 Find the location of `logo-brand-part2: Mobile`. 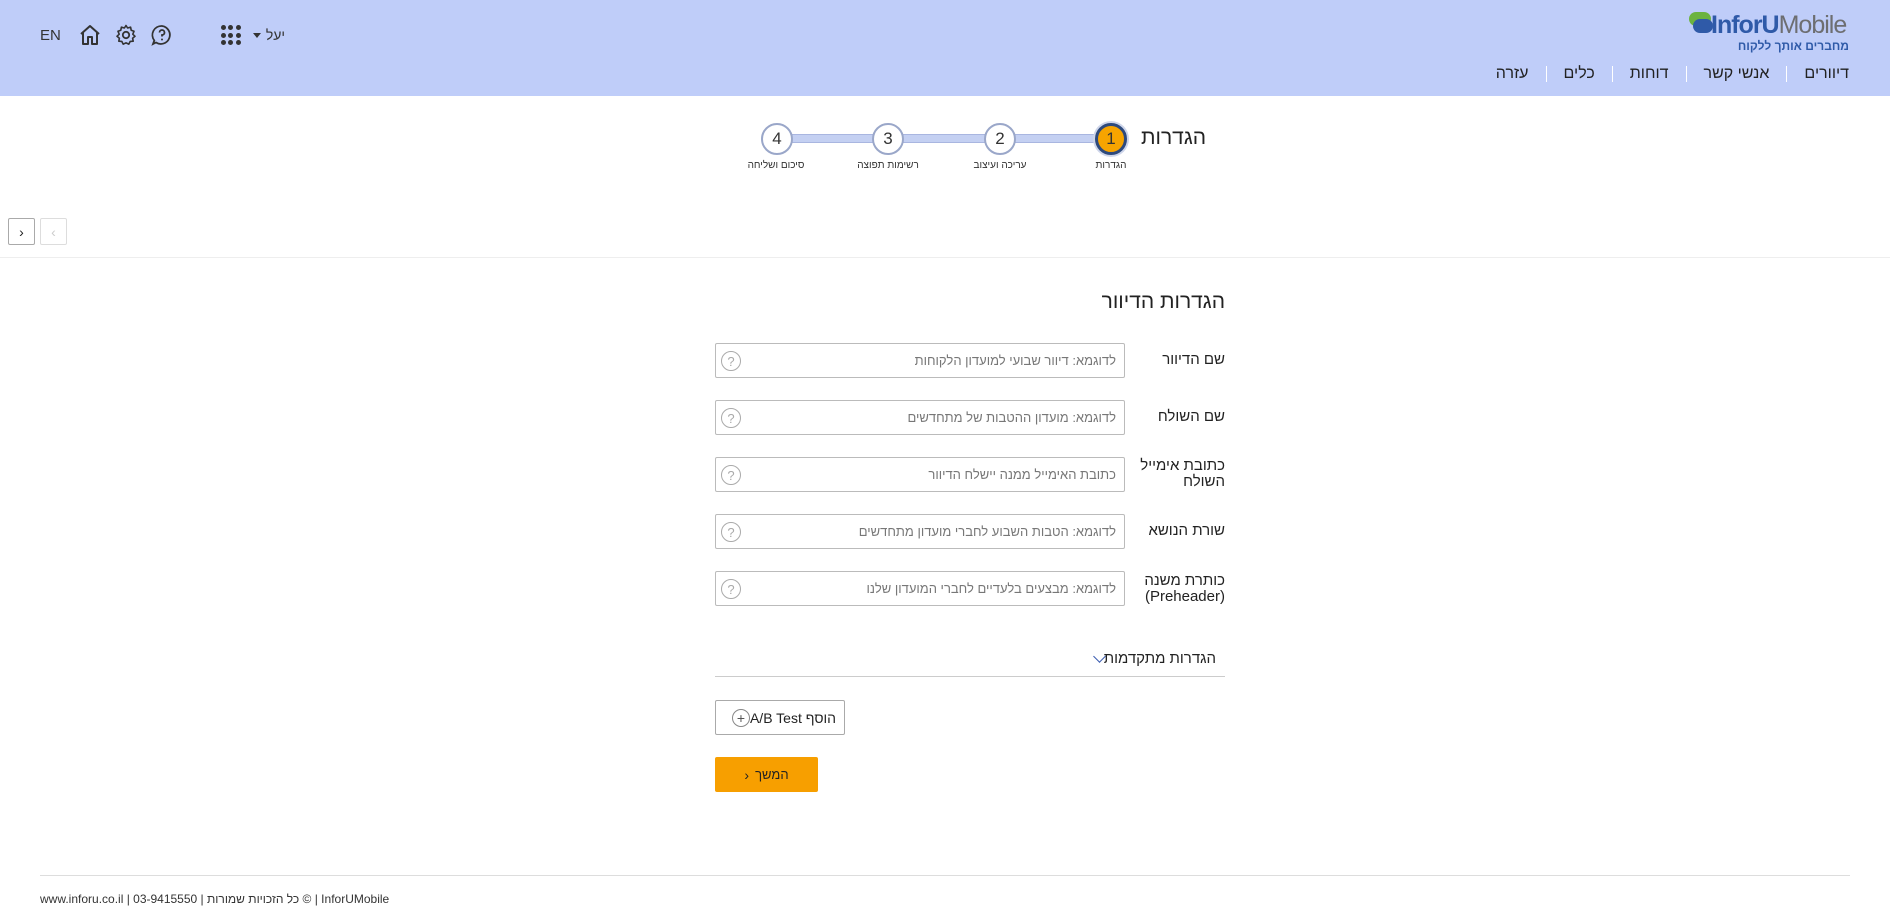

logo-brand-part2: Mobile is located at coordinates (1813, 25).